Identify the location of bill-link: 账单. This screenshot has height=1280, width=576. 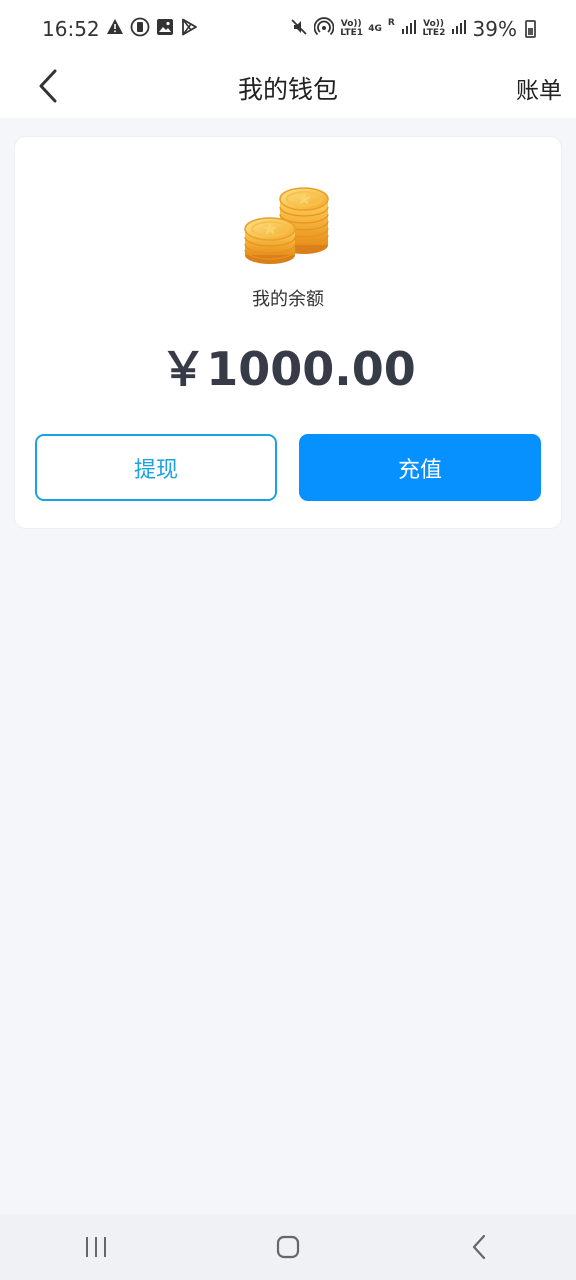
(539, 88).